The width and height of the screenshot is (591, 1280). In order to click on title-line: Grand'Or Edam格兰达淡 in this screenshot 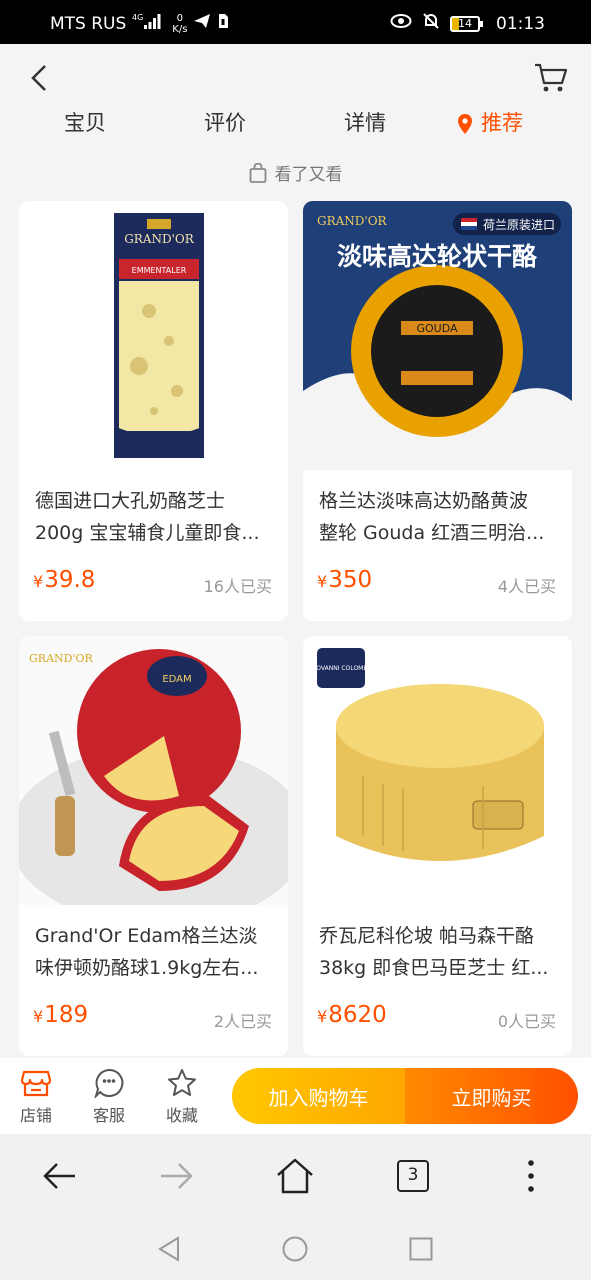, I will do `click(146, 936)`.